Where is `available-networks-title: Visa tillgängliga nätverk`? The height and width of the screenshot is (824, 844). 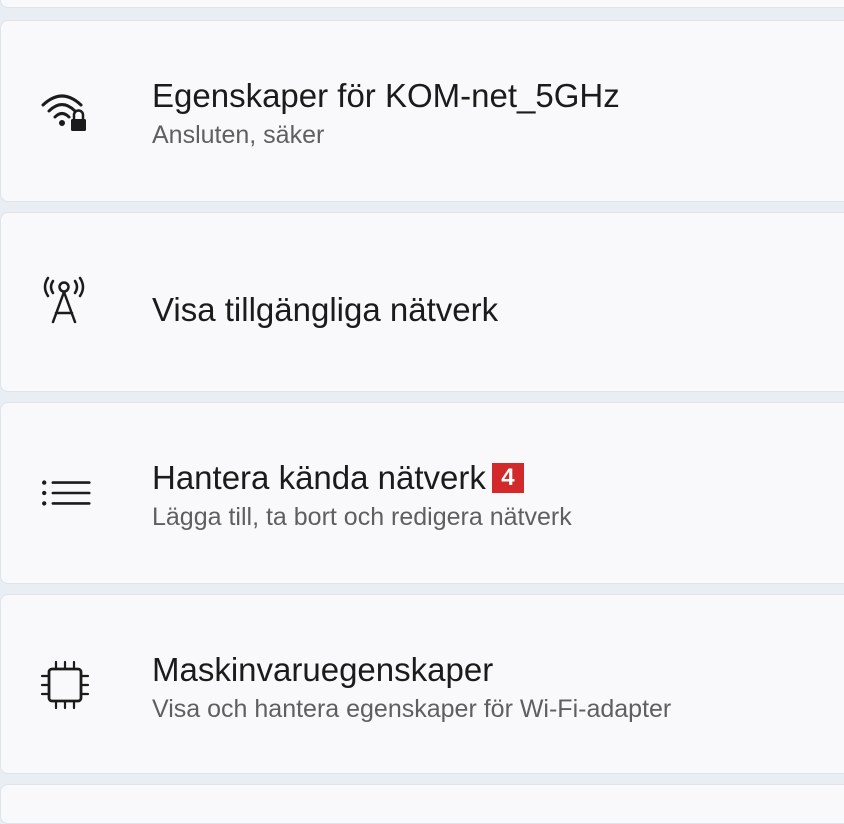
available-networks-title: Visa tillgängliga nätverk is located at coordinates (325, 309).